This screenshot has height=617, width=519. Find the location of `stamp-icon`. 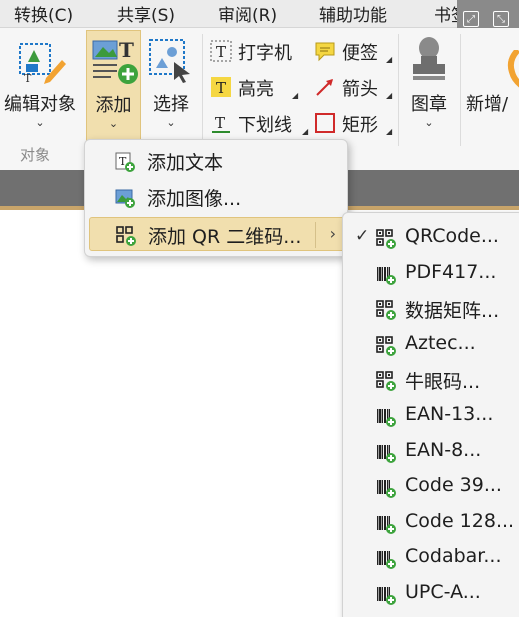

stamp-icon is located at coordinates (429, 58).